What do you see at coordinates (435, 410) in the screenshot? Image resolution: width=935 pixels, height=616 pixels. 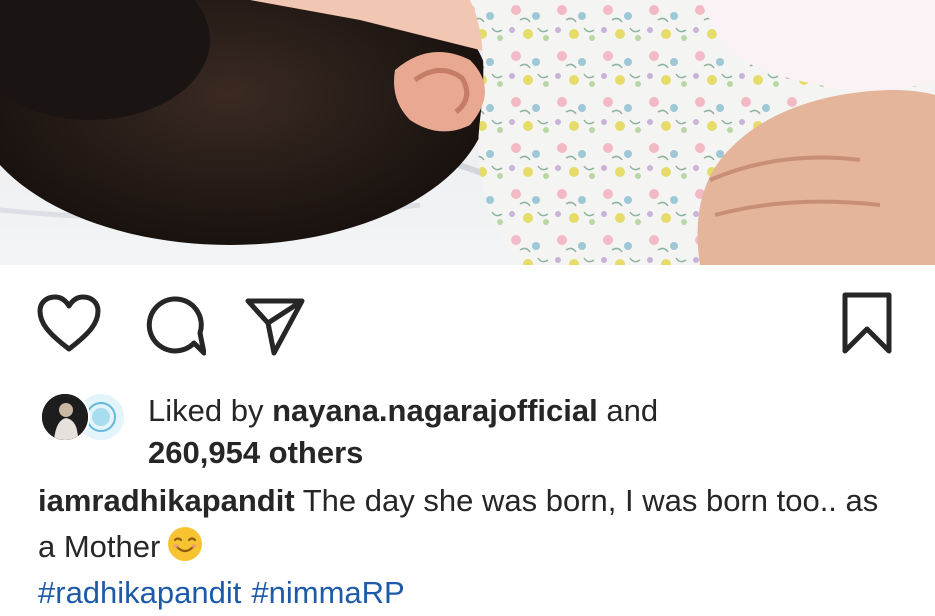 I see `liker-username: nayana.nagarajofficial` at bounding box center [435, 410].